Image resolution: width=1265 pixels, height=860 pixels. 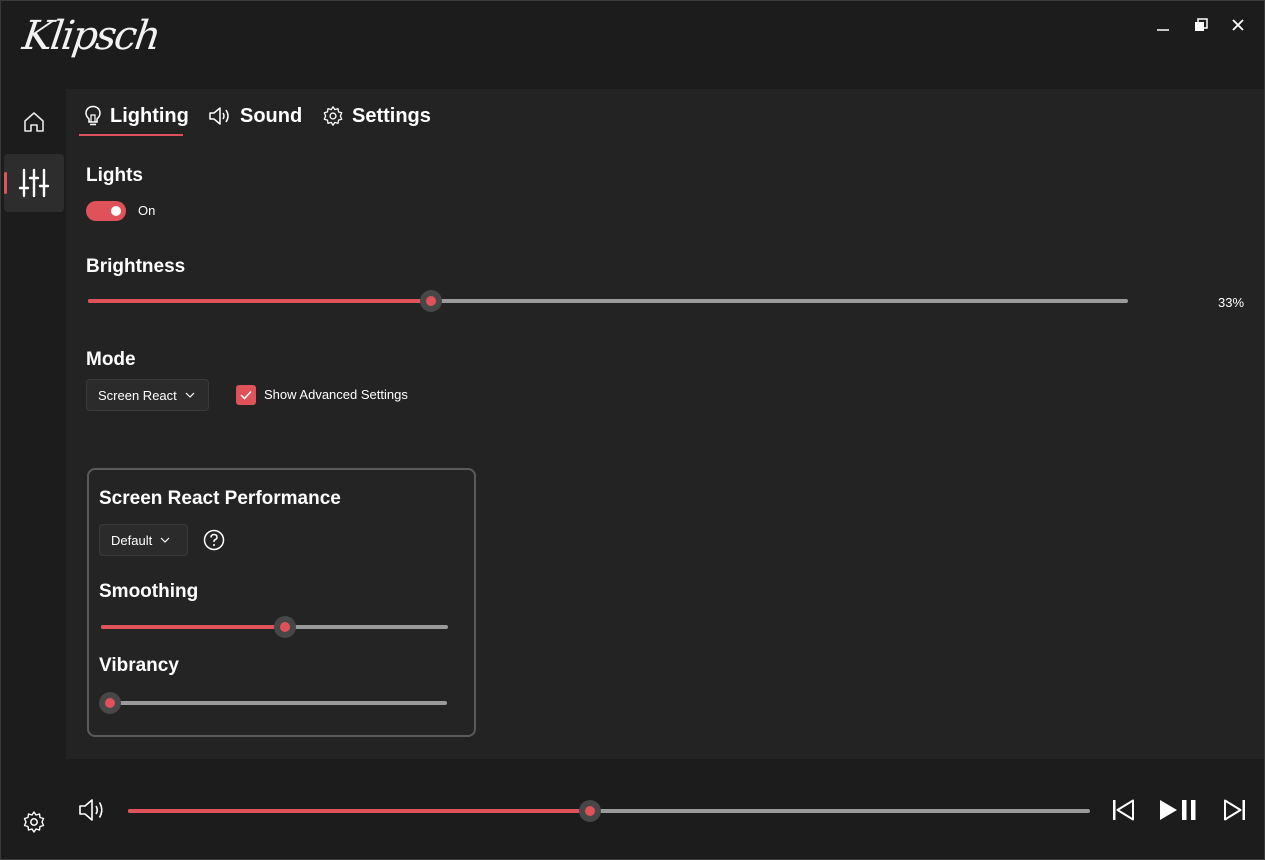 I want to click on nav-equalizer-button, so click(x=34, y=183).